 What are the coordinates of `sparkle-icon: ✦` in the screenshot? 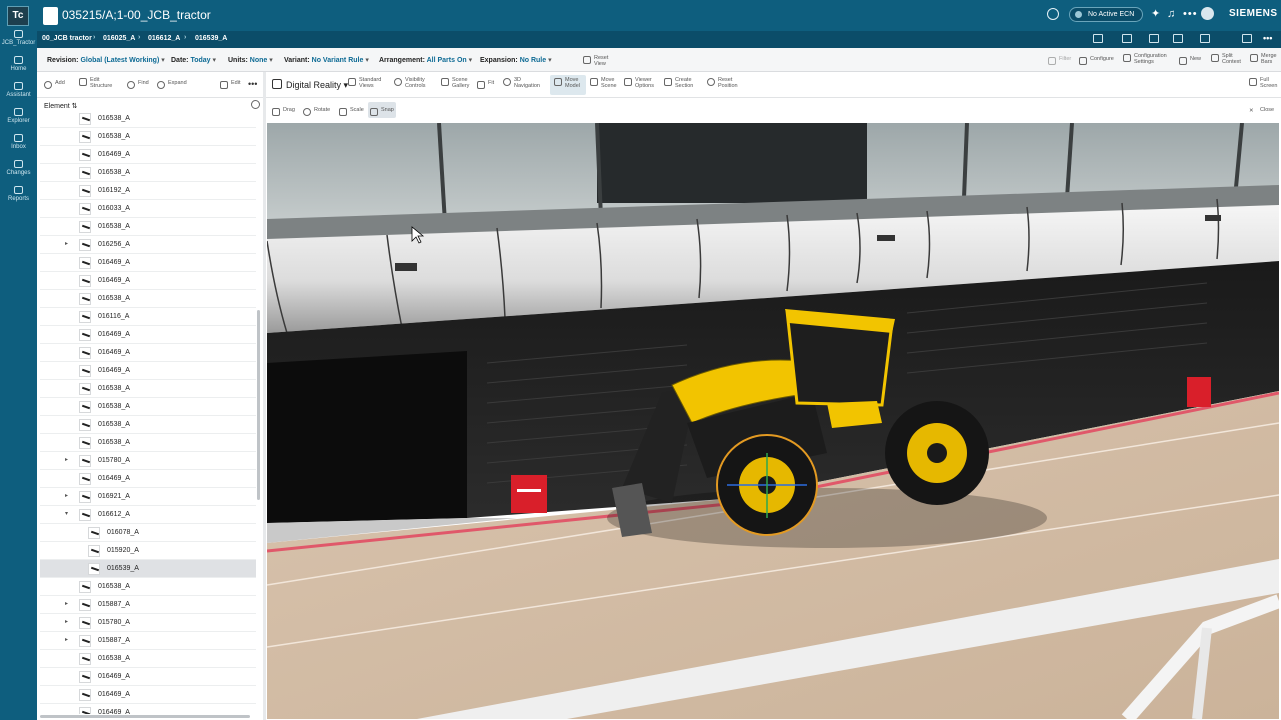 It's located at (1155, 14).